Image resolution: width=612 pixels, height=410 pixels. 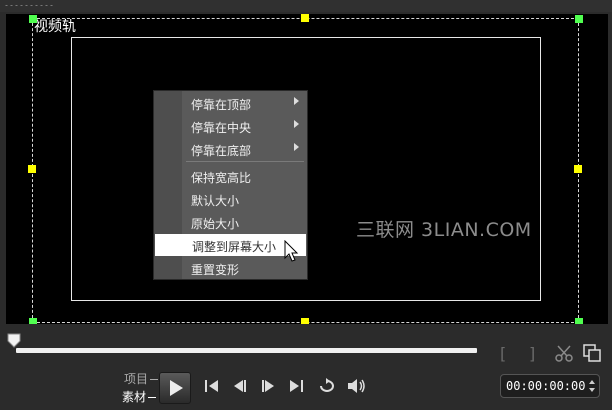 What do you see at coordinates (245, 161) in the screenshot?
I see `menu-separator` at bounding box center [245, 161].